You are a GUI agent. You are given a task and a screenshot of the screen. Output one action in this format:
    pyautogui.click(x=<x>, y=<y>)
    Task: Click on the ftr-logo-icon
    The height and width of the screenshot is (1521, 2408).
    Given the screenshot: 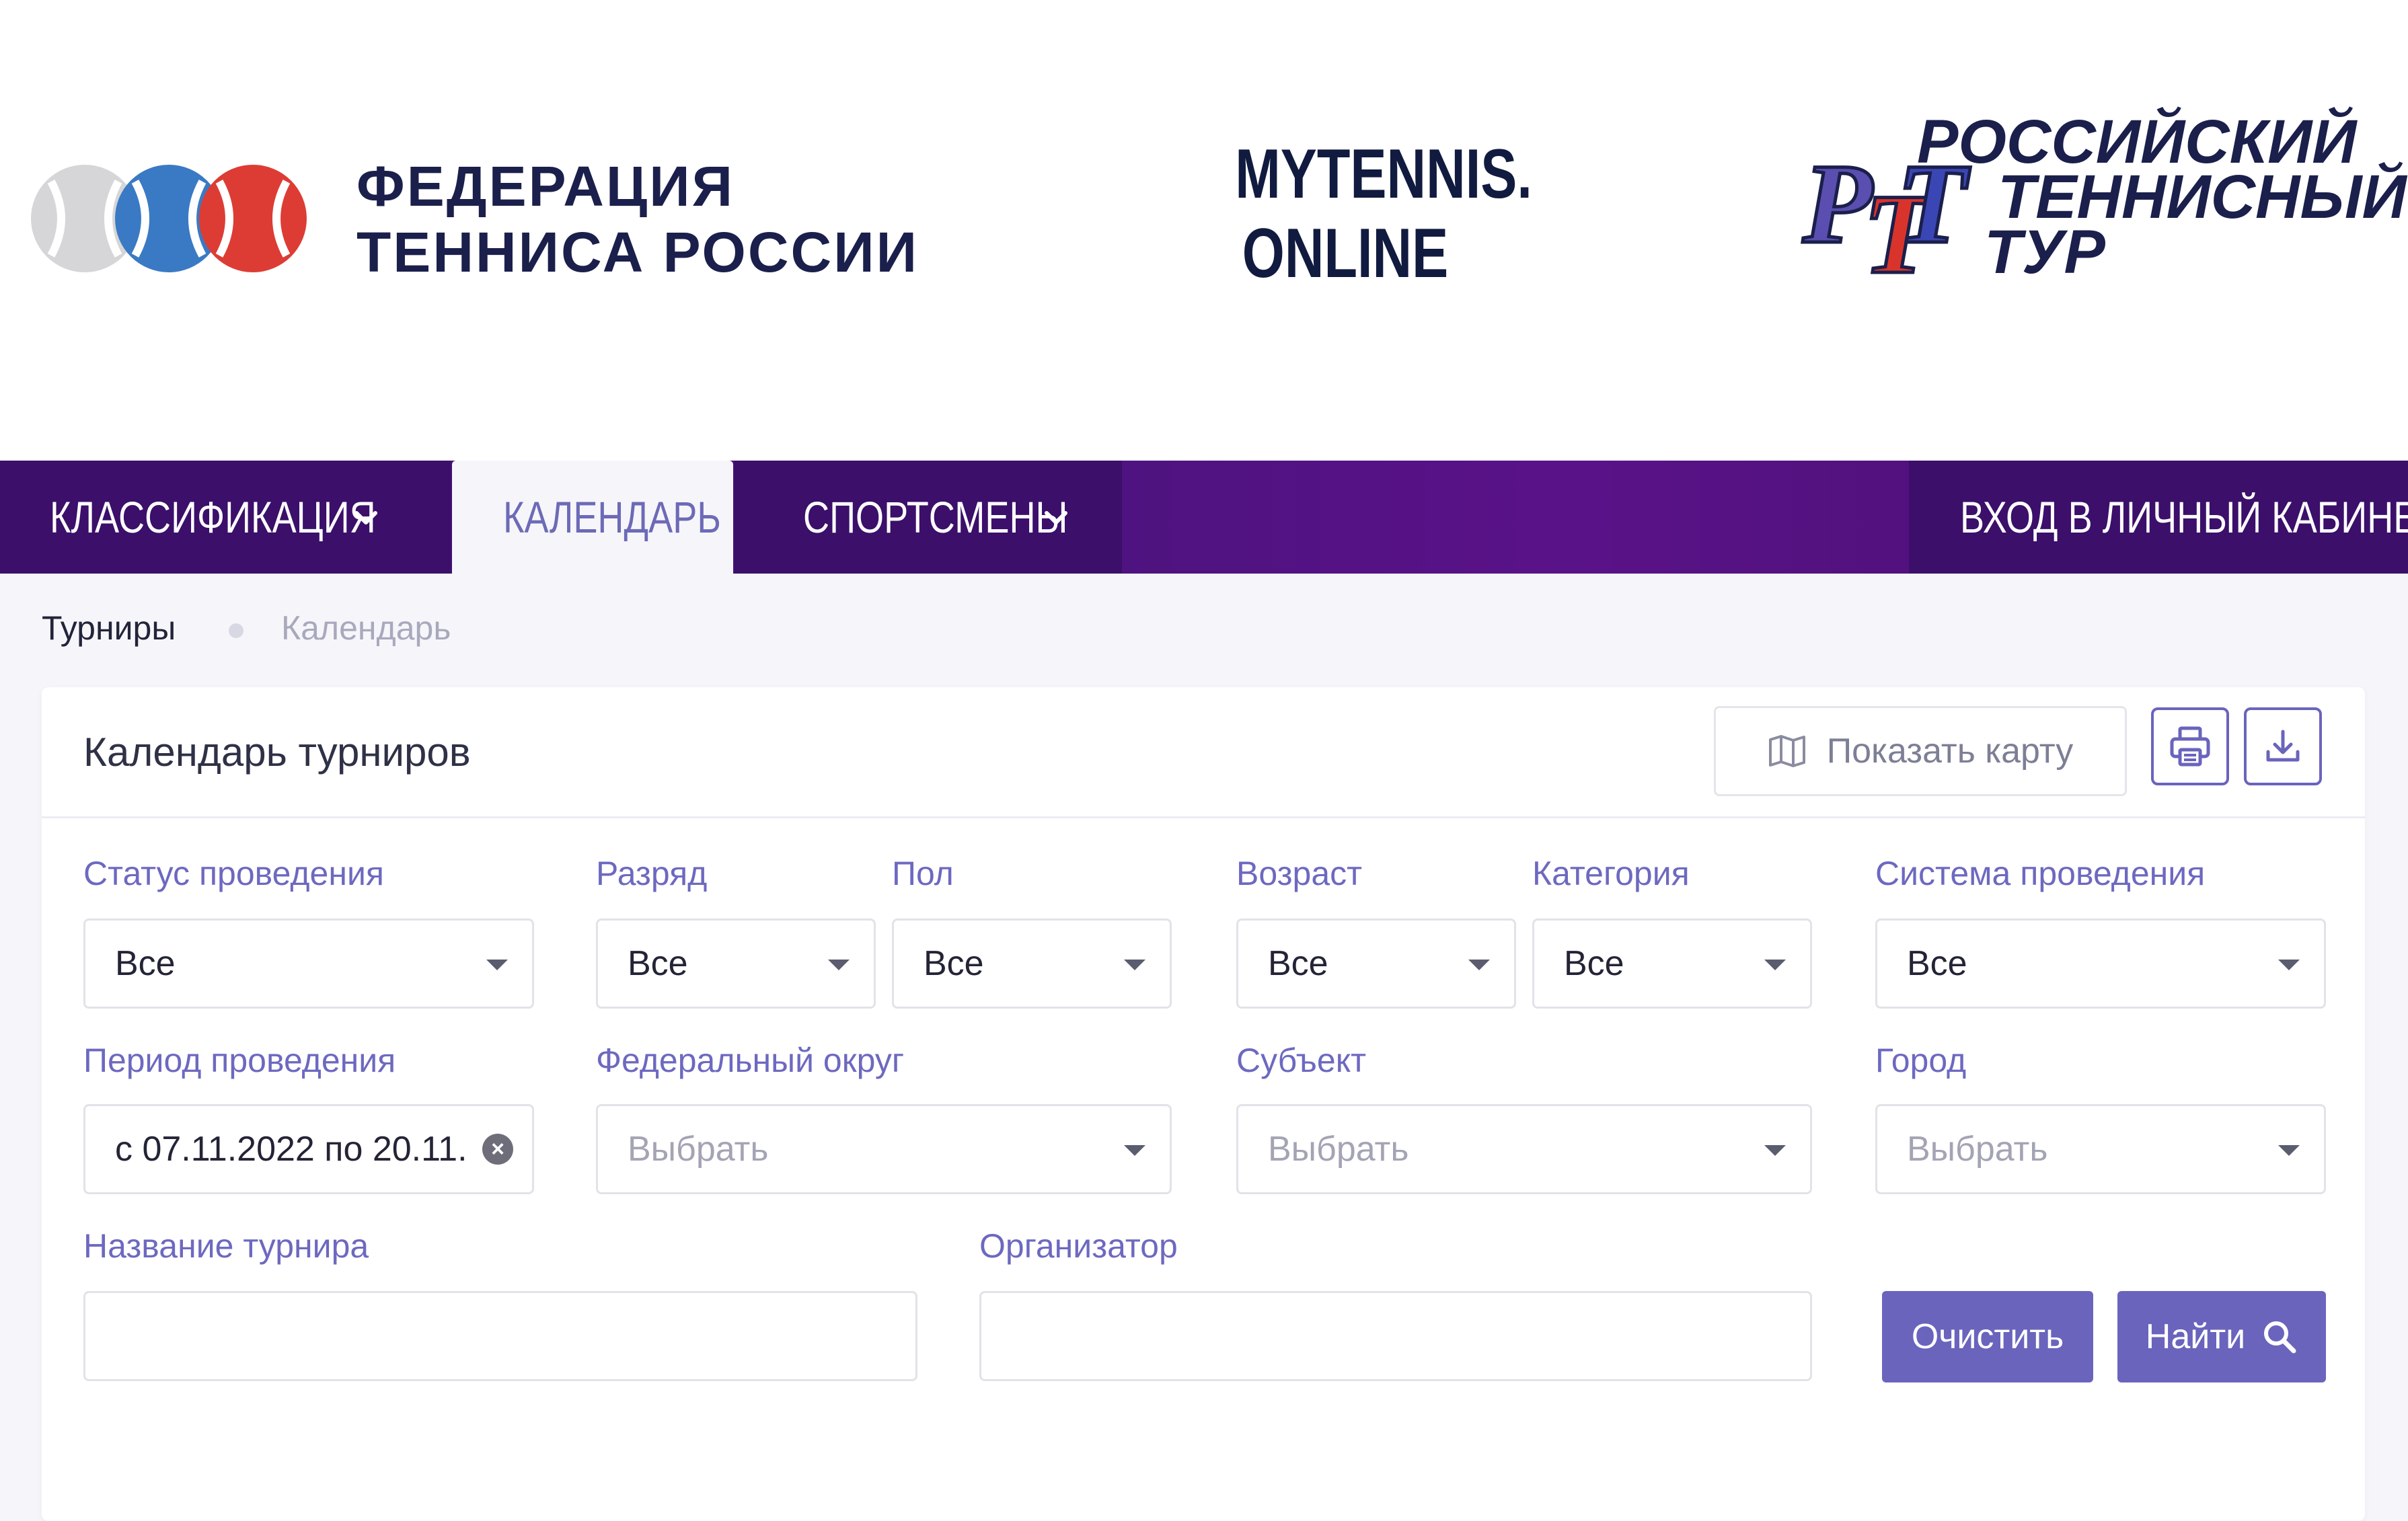 What is the action you would take?
    pyautogui.click(x=168, y=218)
    